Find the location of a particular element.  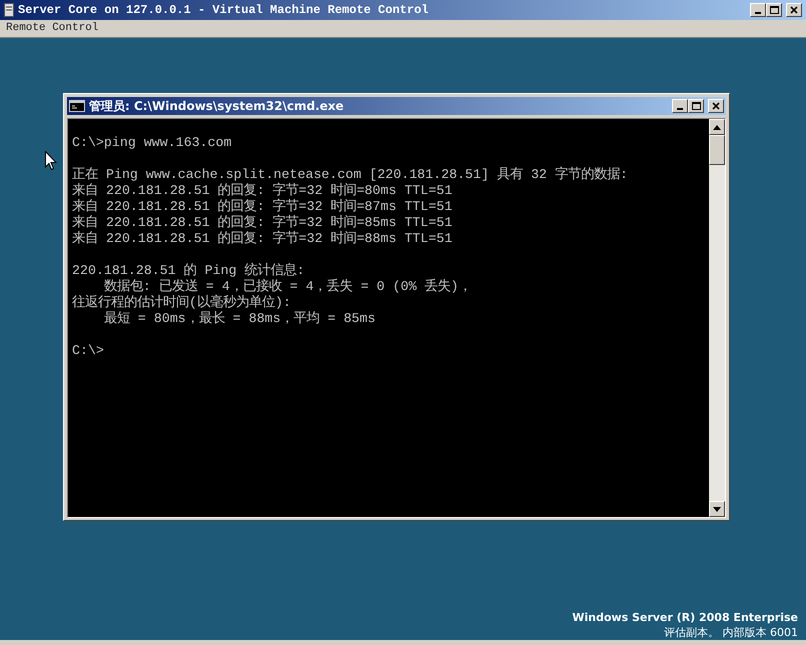

scroll-down-button is located at coordinates (717, 509).